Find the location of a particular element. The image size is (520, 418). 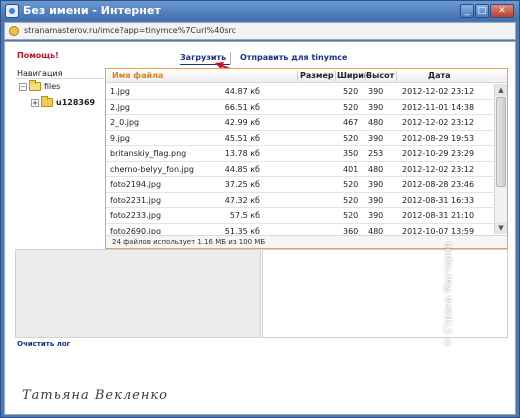

file-name: cherno-belyy_fon.jpg is located at coordinates (152, 169).